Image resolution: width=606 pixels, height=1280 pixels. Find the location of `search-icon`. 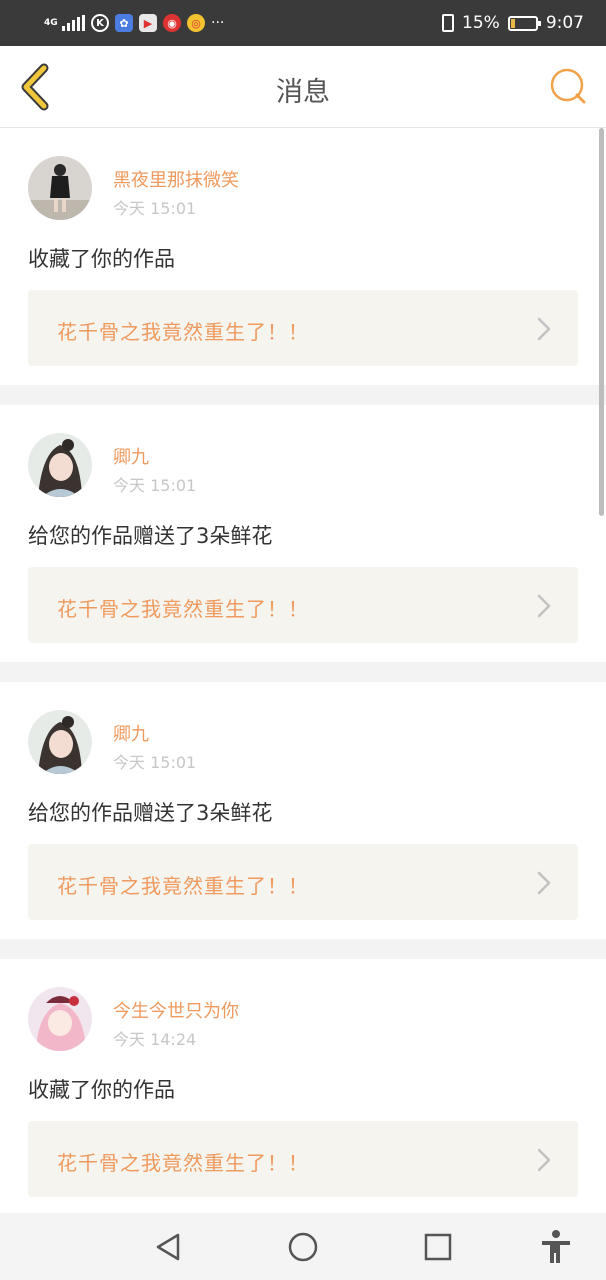

search-icon is located at coordinates (568, 86).